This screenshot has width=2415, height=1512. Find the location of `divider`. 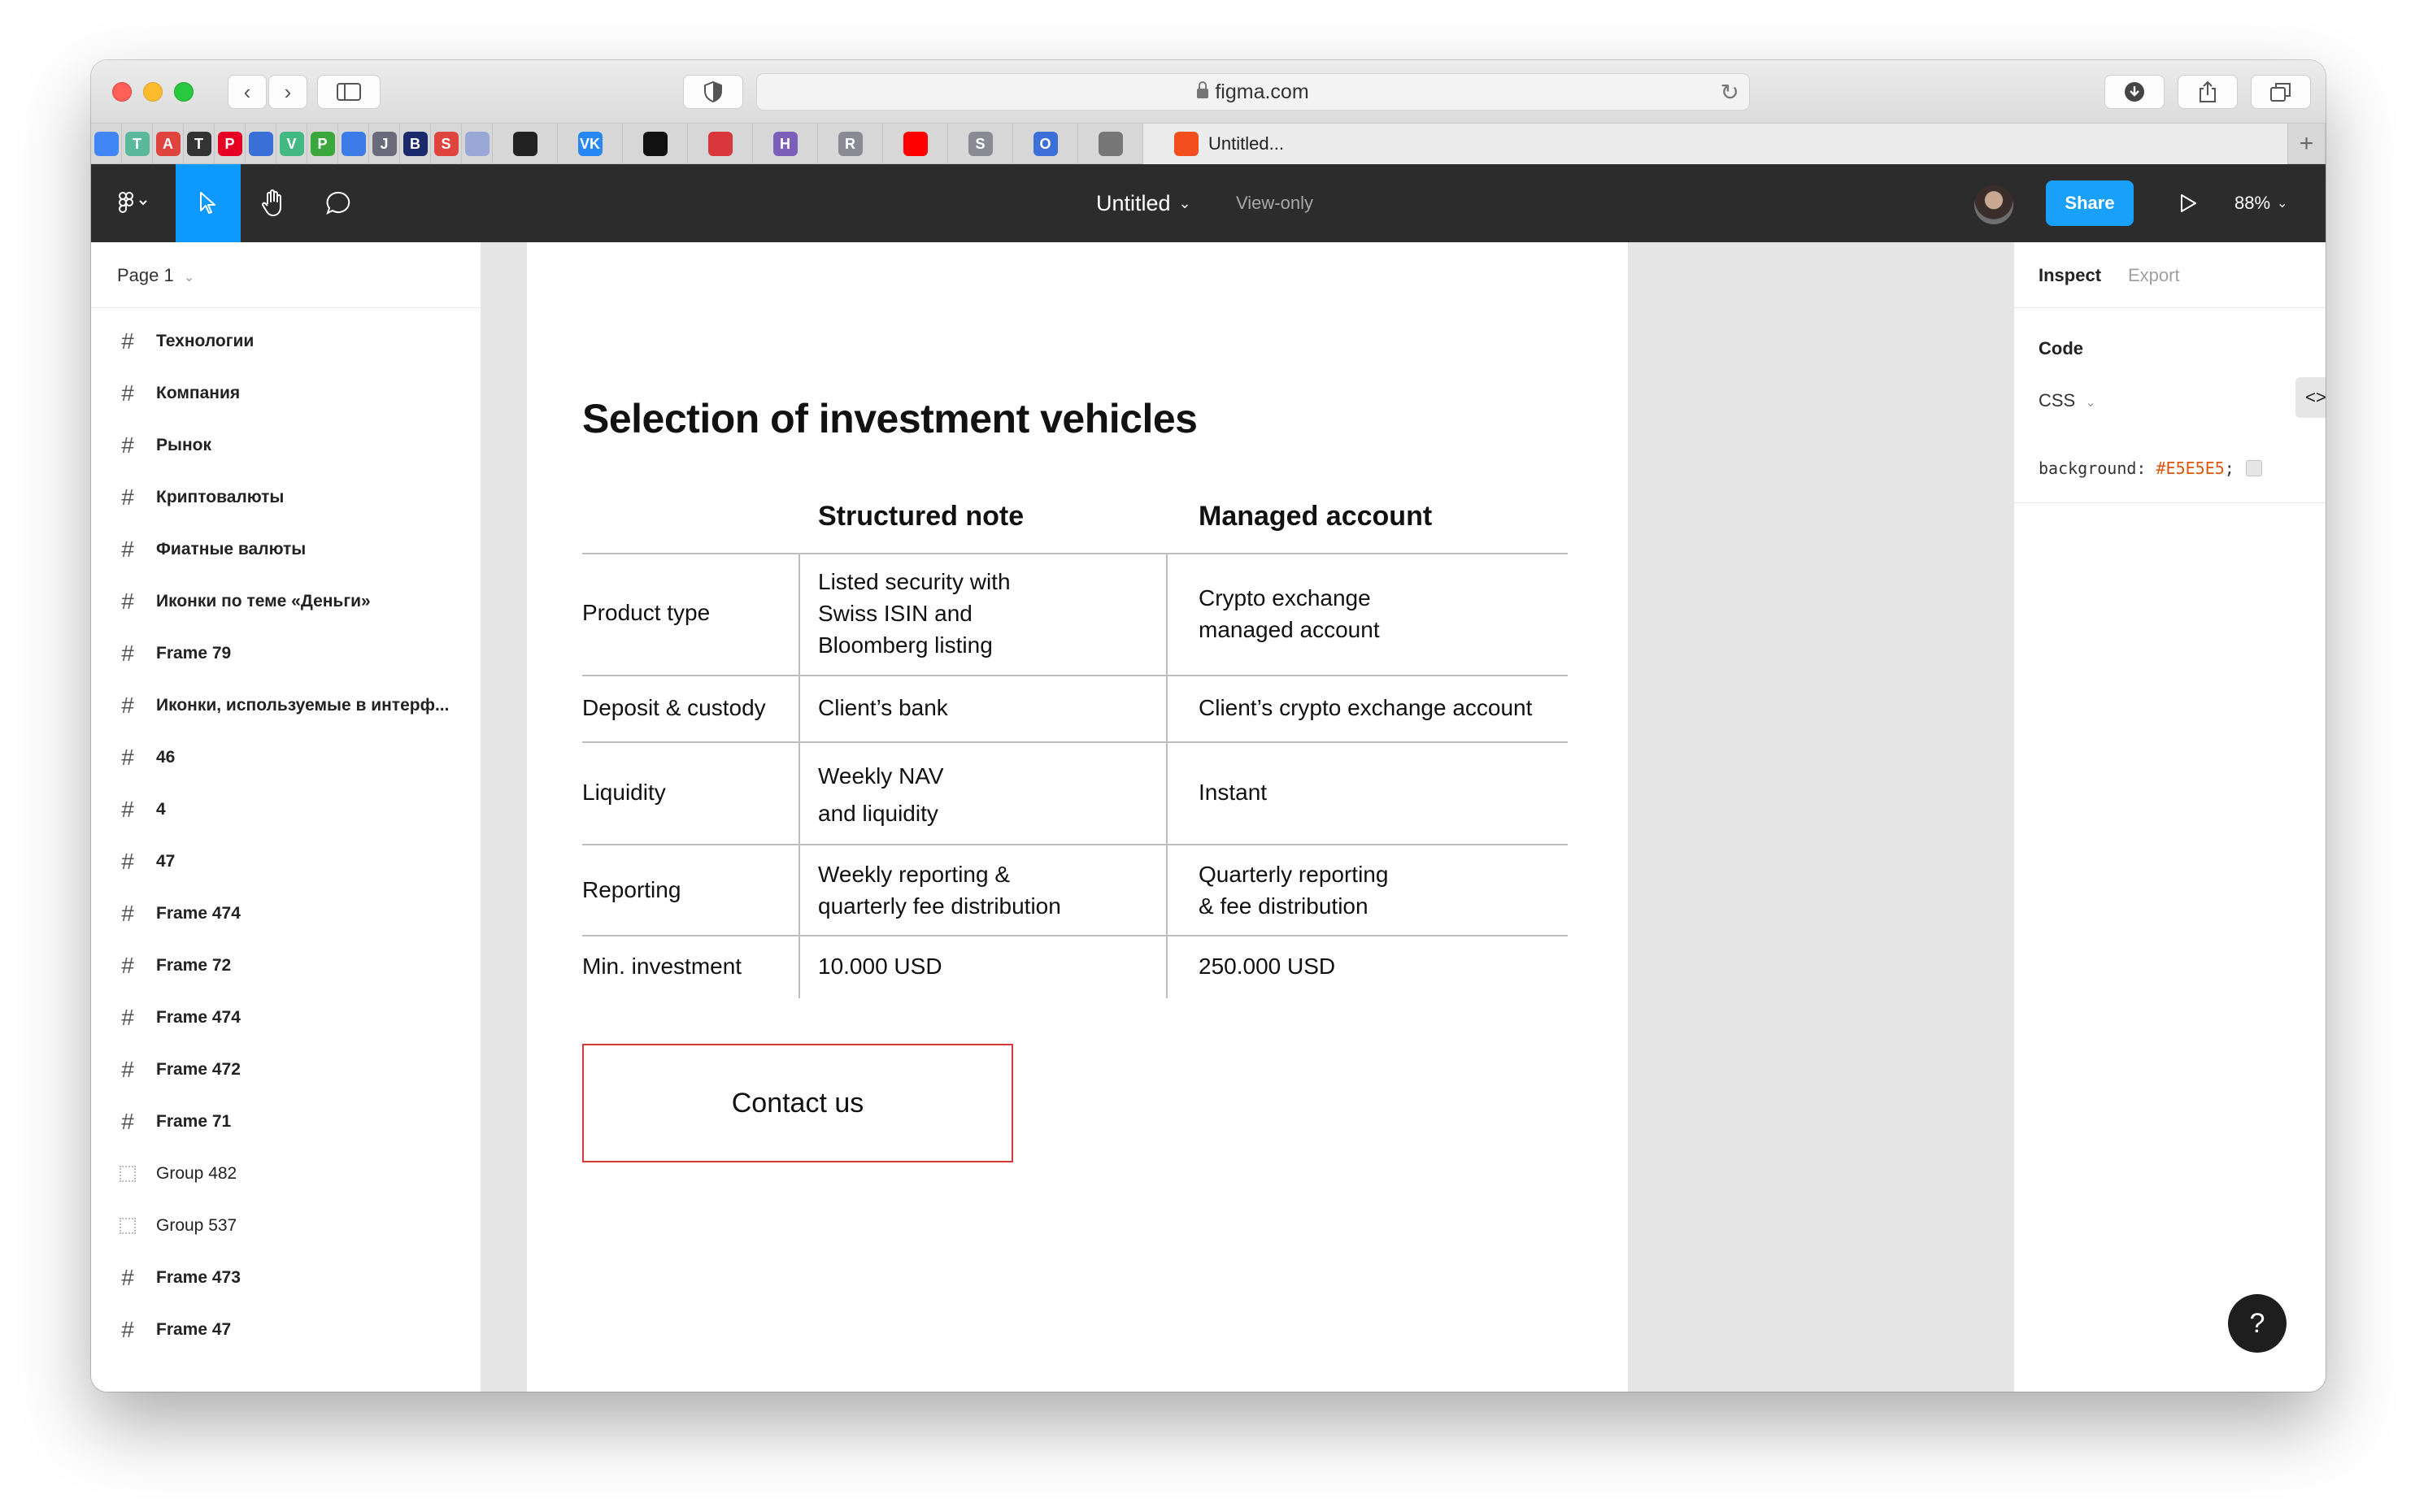

divider is located at coordinates (2170, 502).